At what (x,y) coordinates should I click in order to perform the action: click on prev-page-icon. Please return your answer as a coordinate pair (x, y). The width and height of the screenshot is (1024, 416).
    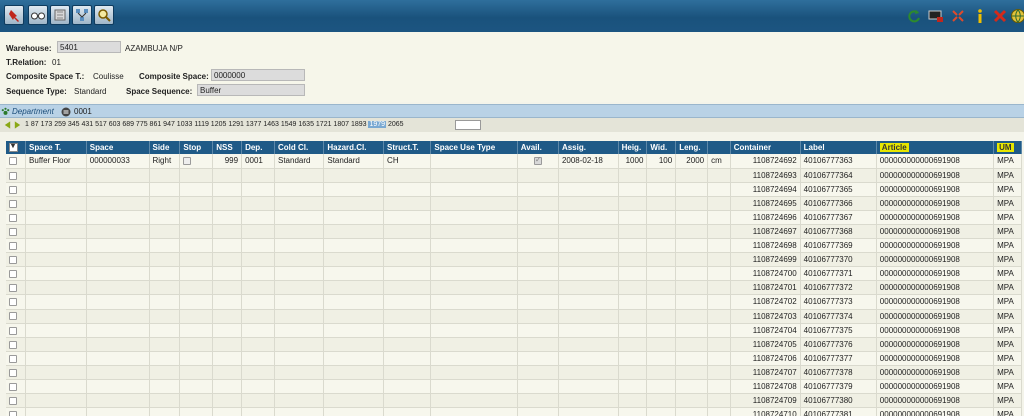
    Looking at the image, I should click on (7, 126).